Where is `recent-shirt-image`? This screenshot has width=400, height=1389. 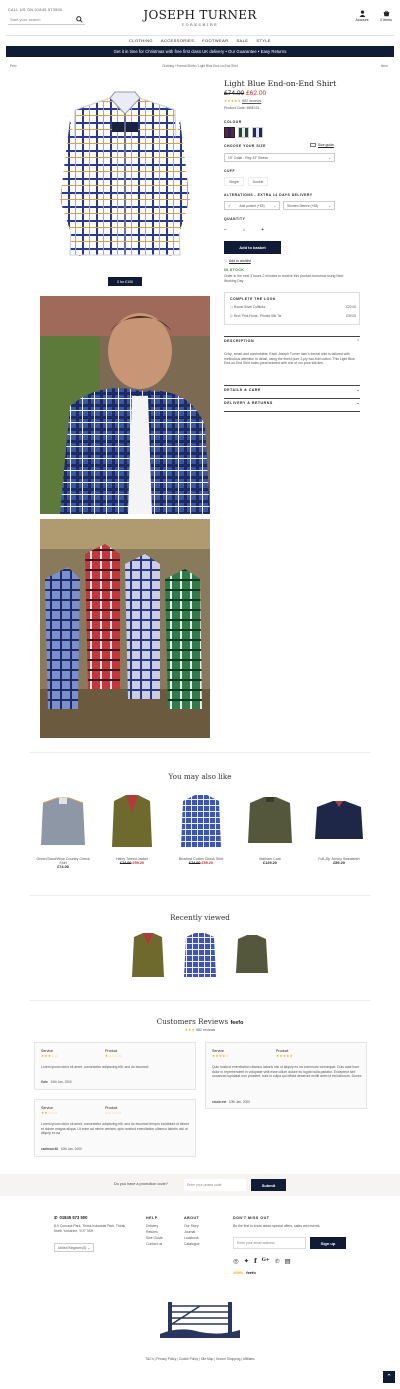
recent-shirt-image is located at coordinates (200, 955).